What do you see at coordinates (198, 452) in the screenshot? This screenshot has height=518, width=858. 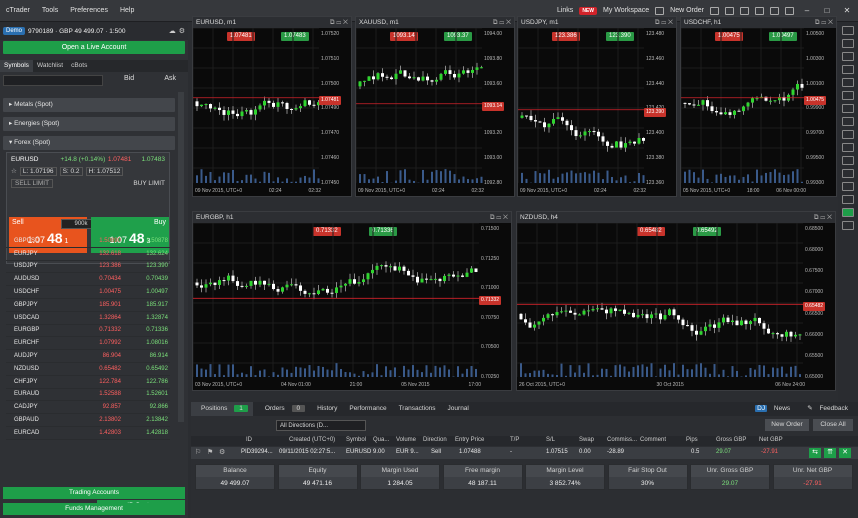 I see `bell-icon: ⚐` at bounding box center [198, 452].